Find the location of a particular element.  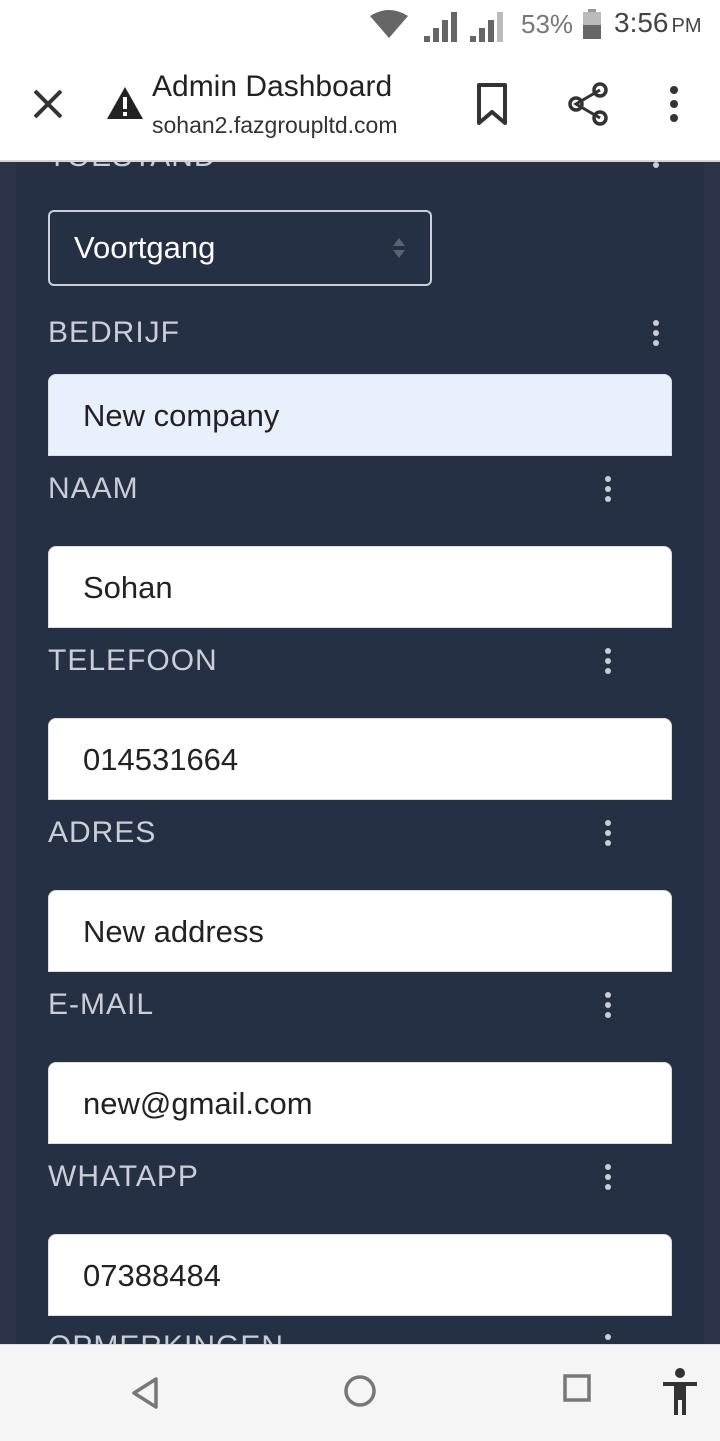

name-field: Sohan is located at coordinates (360, 587).